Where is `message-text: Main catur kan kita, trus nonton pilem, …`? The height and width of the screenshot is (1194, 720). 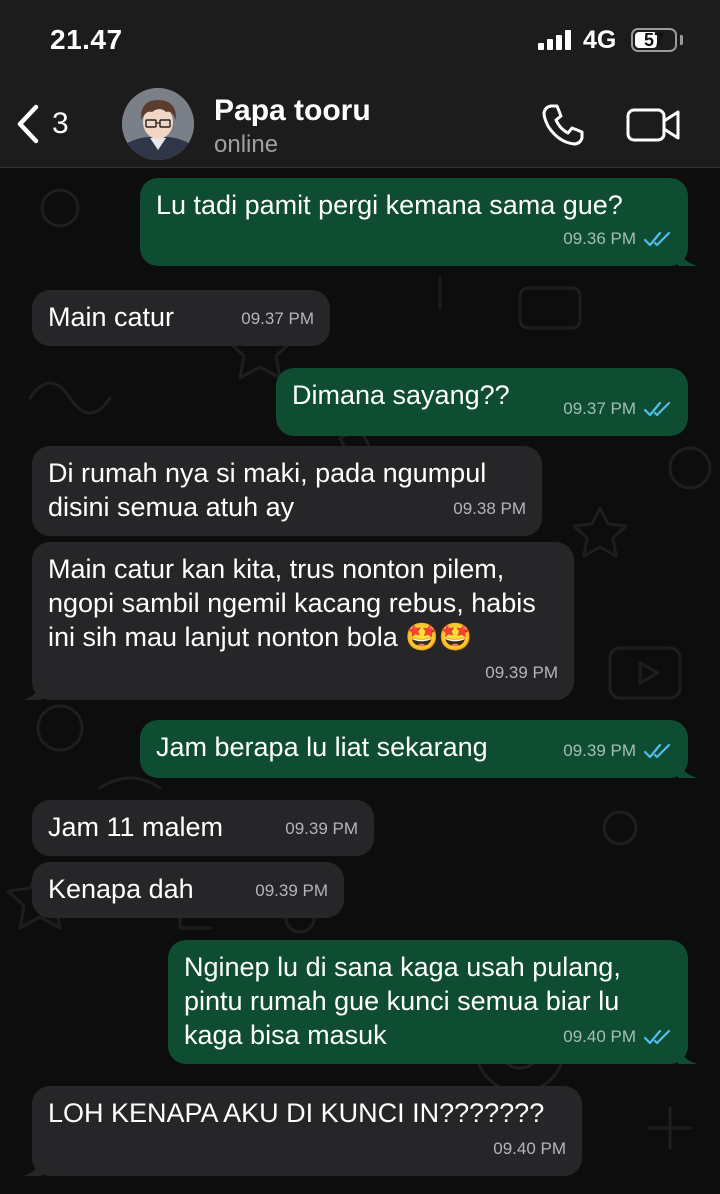
message-text: Main catur kan kita, trus nonton pilem, … is located at coordinates (292, 603).